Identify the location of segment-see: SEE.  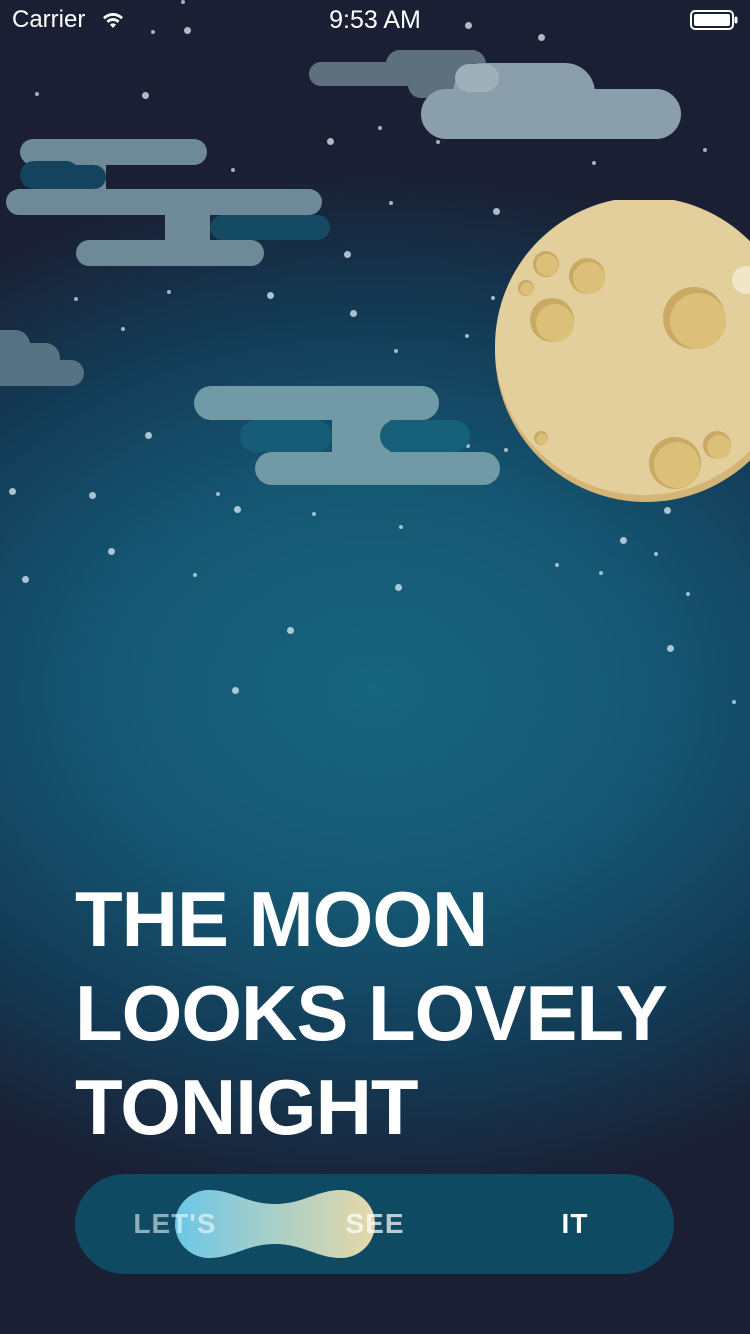
(375, 1224).